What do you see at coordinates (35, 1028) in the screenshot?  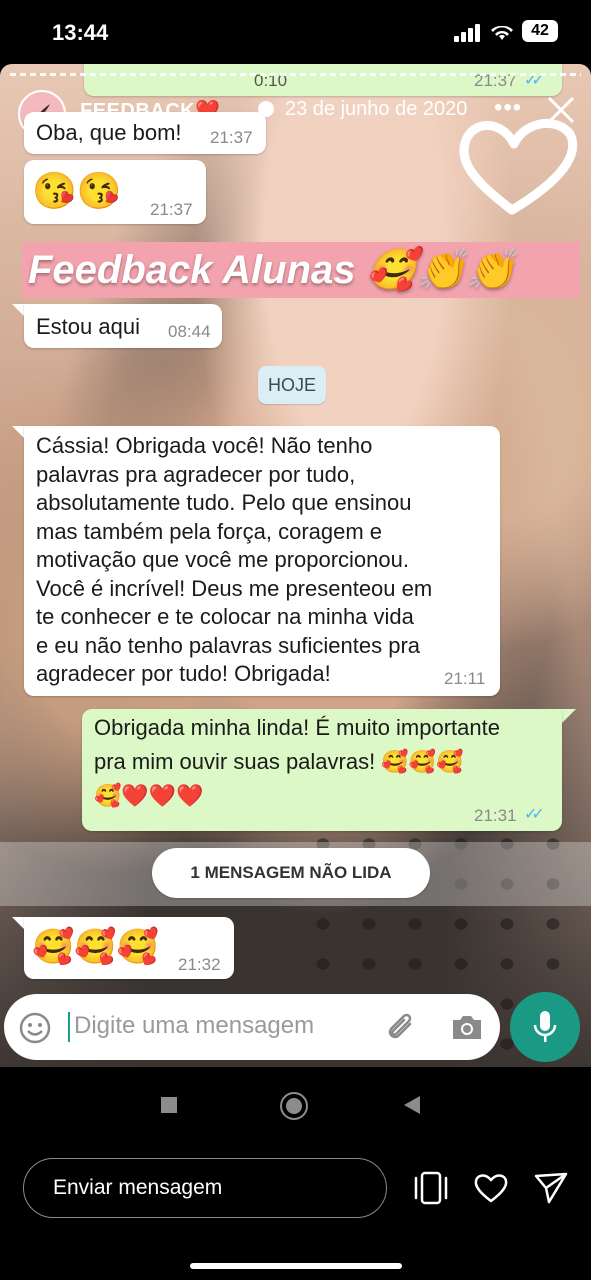 I see `emoji-icon` at bounding box center [35, 1028].